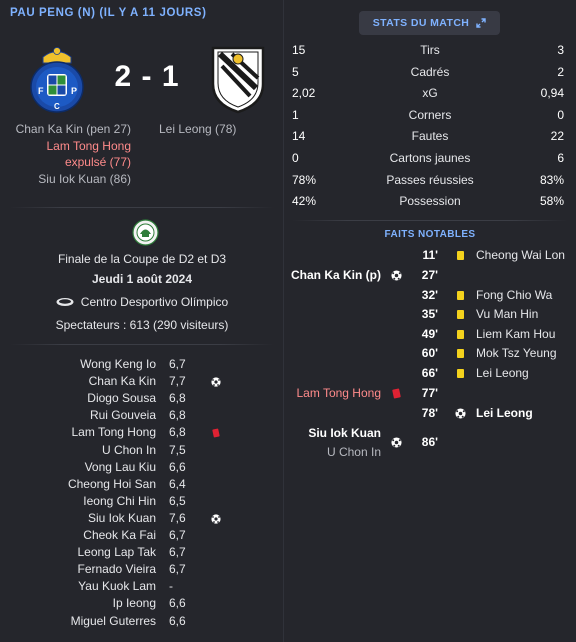 This screenshot has width=576, height=642. Describe the element at coordinates (108, 13) in the screenshot. I see `match-header-title: PAU PENG (N) (IL Y A 11 JOURS)` at that location.